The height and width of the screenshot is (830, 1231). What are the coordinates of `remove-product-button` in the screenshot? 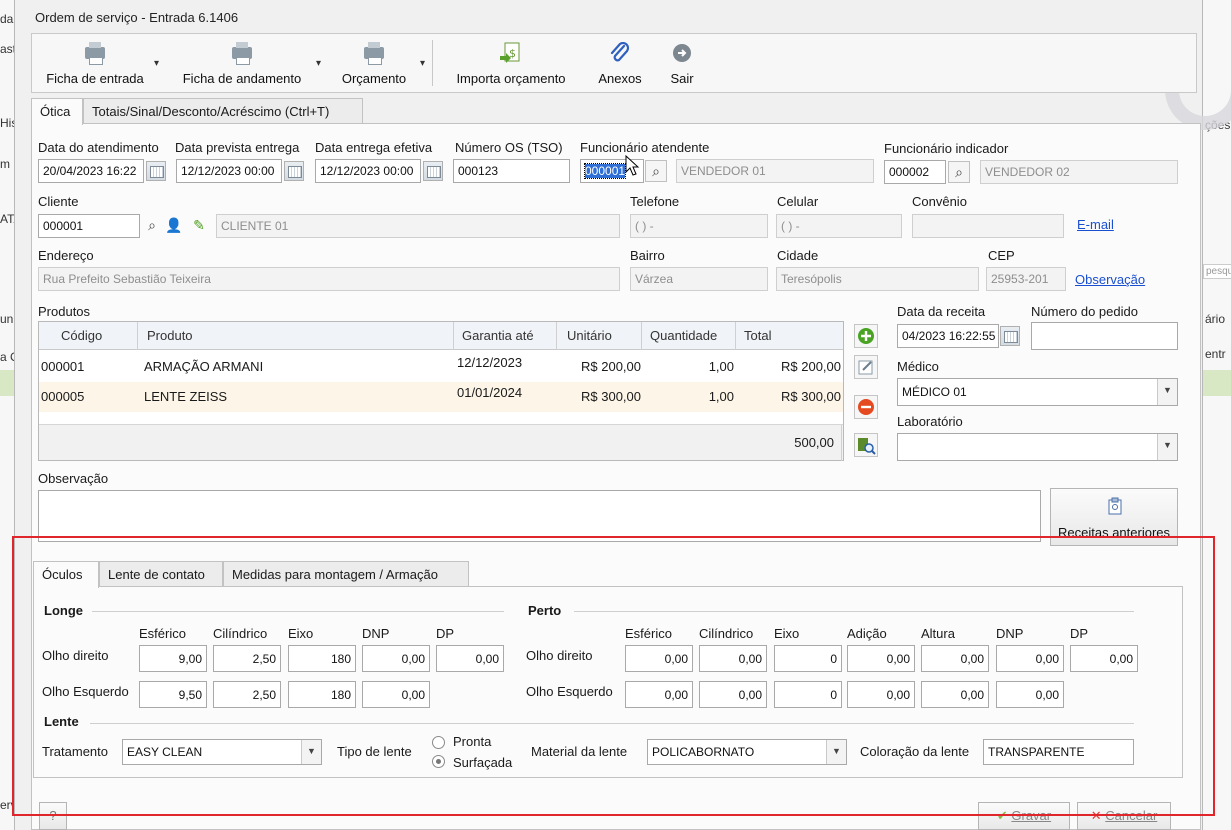 It's located at (866, 407).